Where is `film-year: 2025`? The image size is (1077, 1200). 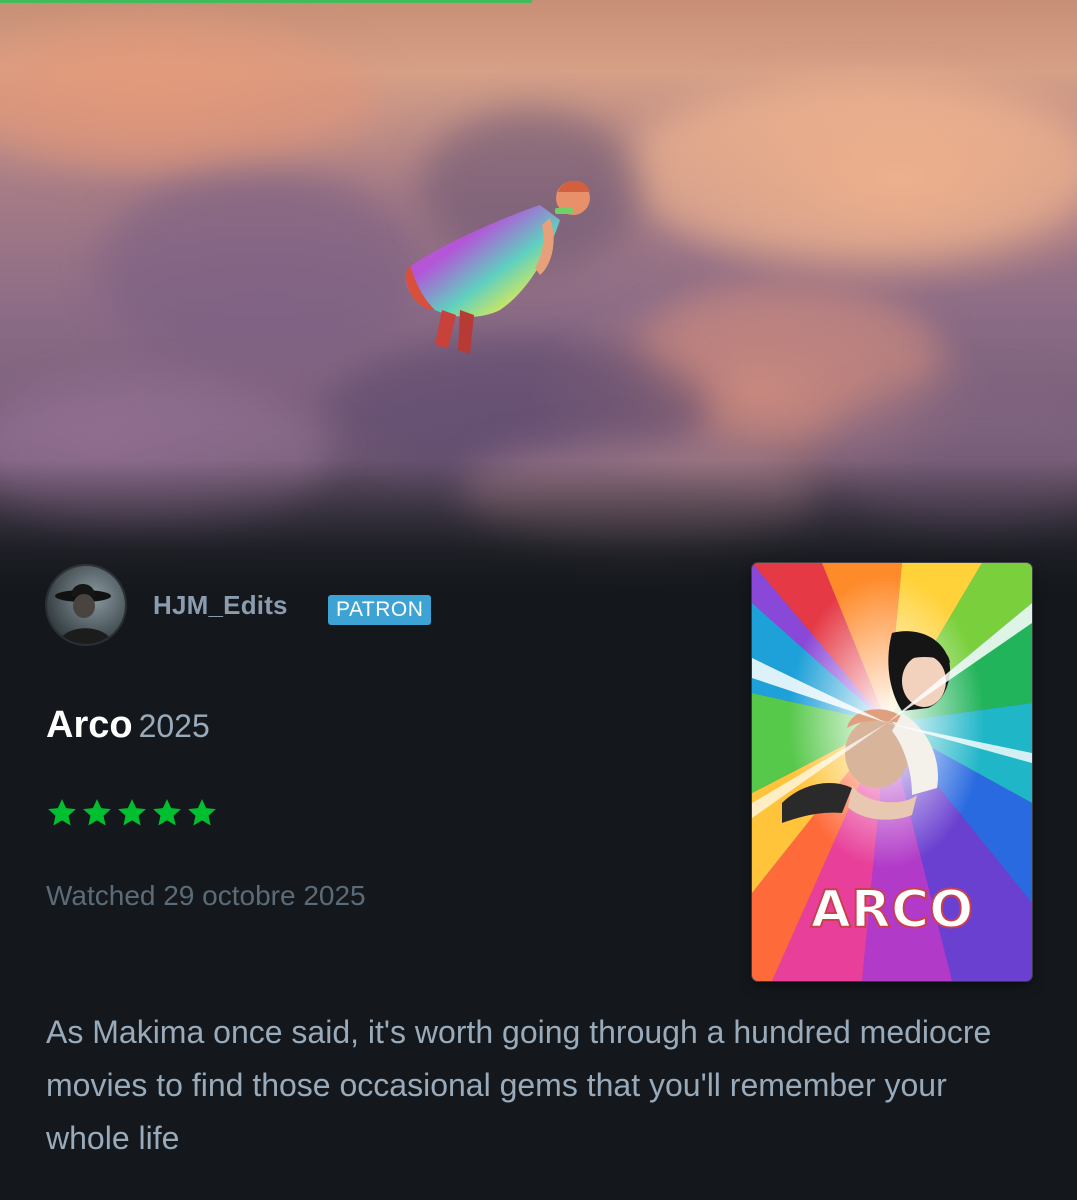
film-year: 2025 is located at coordinates (174, 726).